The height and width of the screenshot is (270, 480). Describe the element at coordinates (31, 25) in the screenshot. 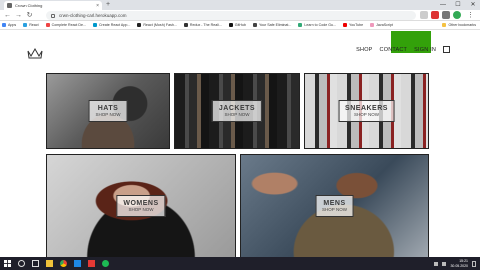

I see `bookmark-item: React` at that location.